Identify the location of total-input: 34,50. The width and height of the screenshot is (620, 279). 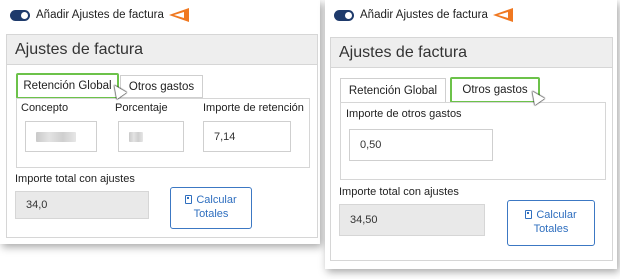
(412, 220).